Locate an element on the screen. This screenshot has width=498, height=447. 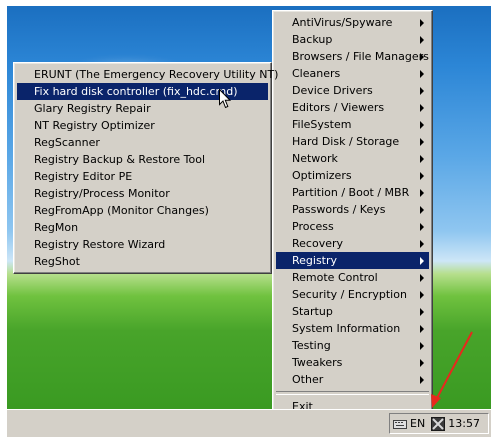
menu-item-label: Partition / Boot / MBR is located at coordinates (351, 192).